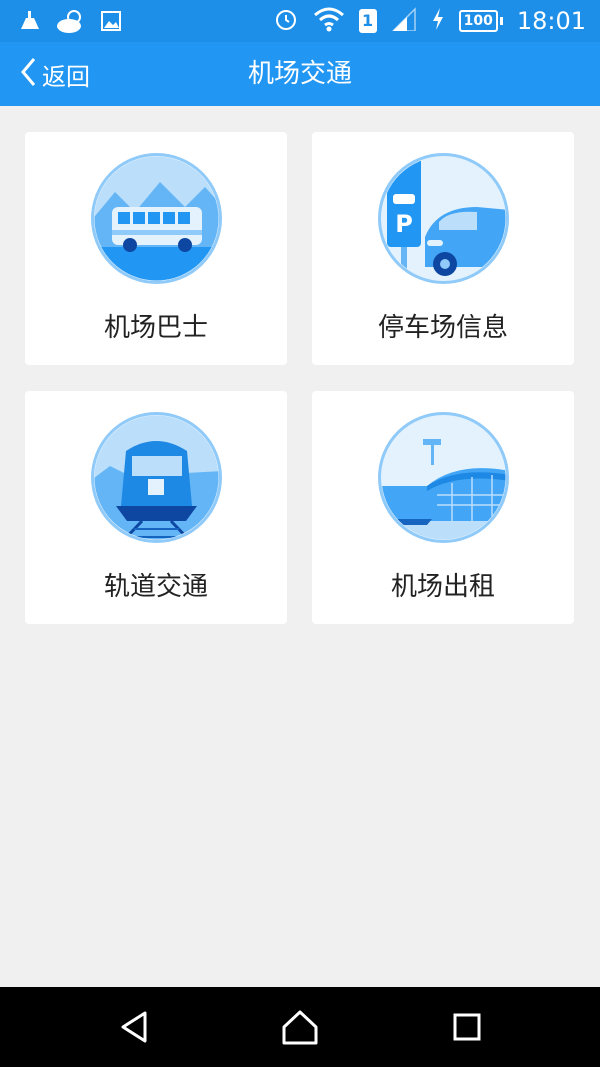 The height and width of the screenshot is (1067, 600). I want to click on status-right-icons: 1 100 18:01, so click(429, 21).